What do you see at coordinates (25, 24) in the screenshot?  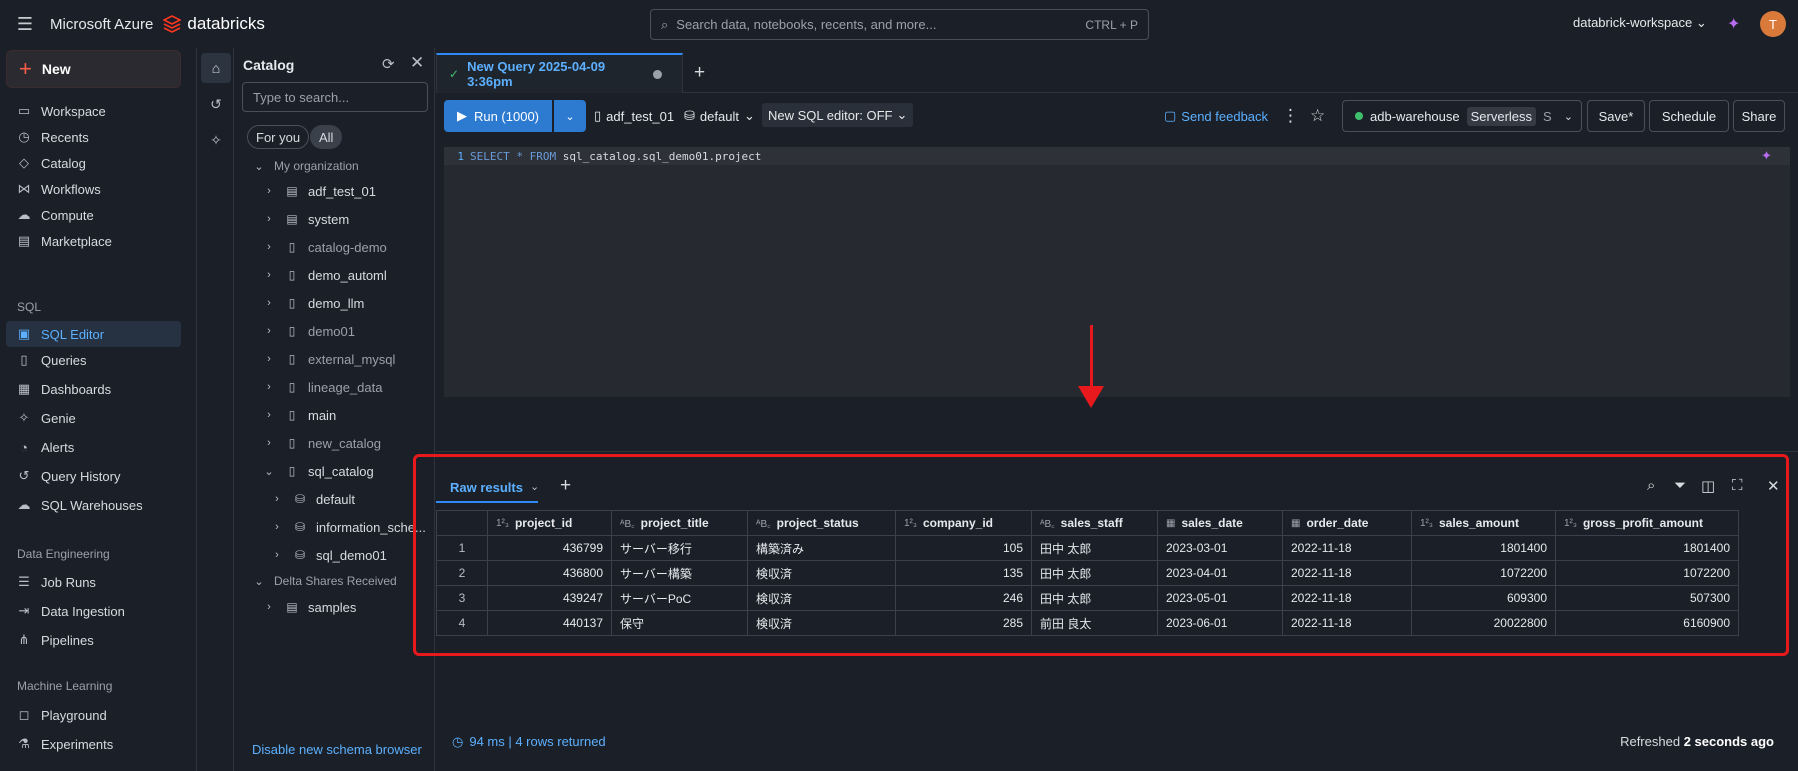 I see `menu-icon: ☰` at bounding box center [25, 24].